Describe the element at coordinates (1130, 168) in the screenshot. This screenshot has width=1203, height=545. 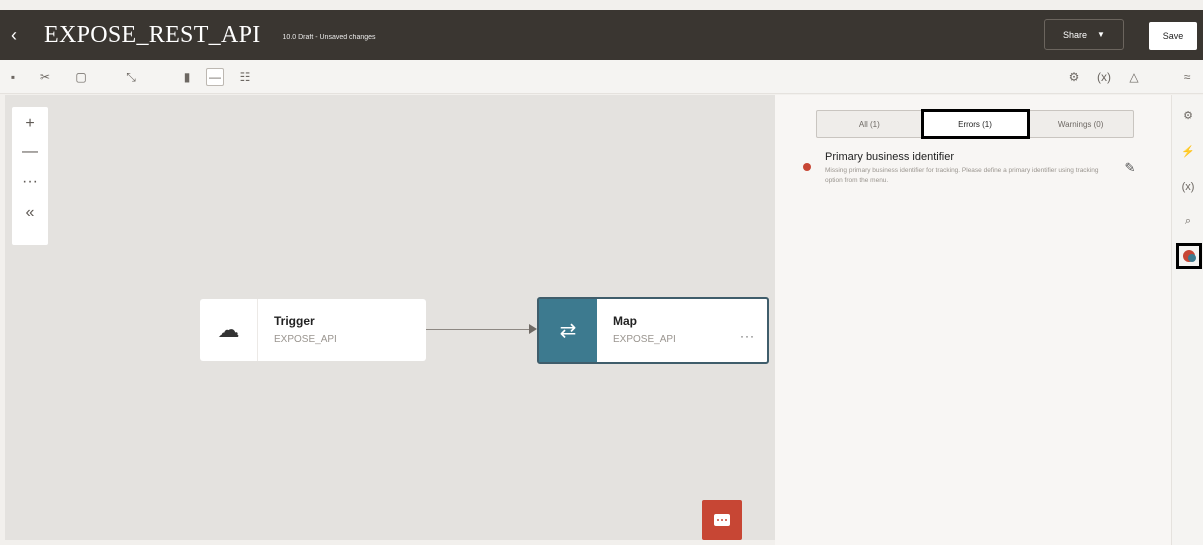
I see `edit-pencil-icon: ✎` at that location.